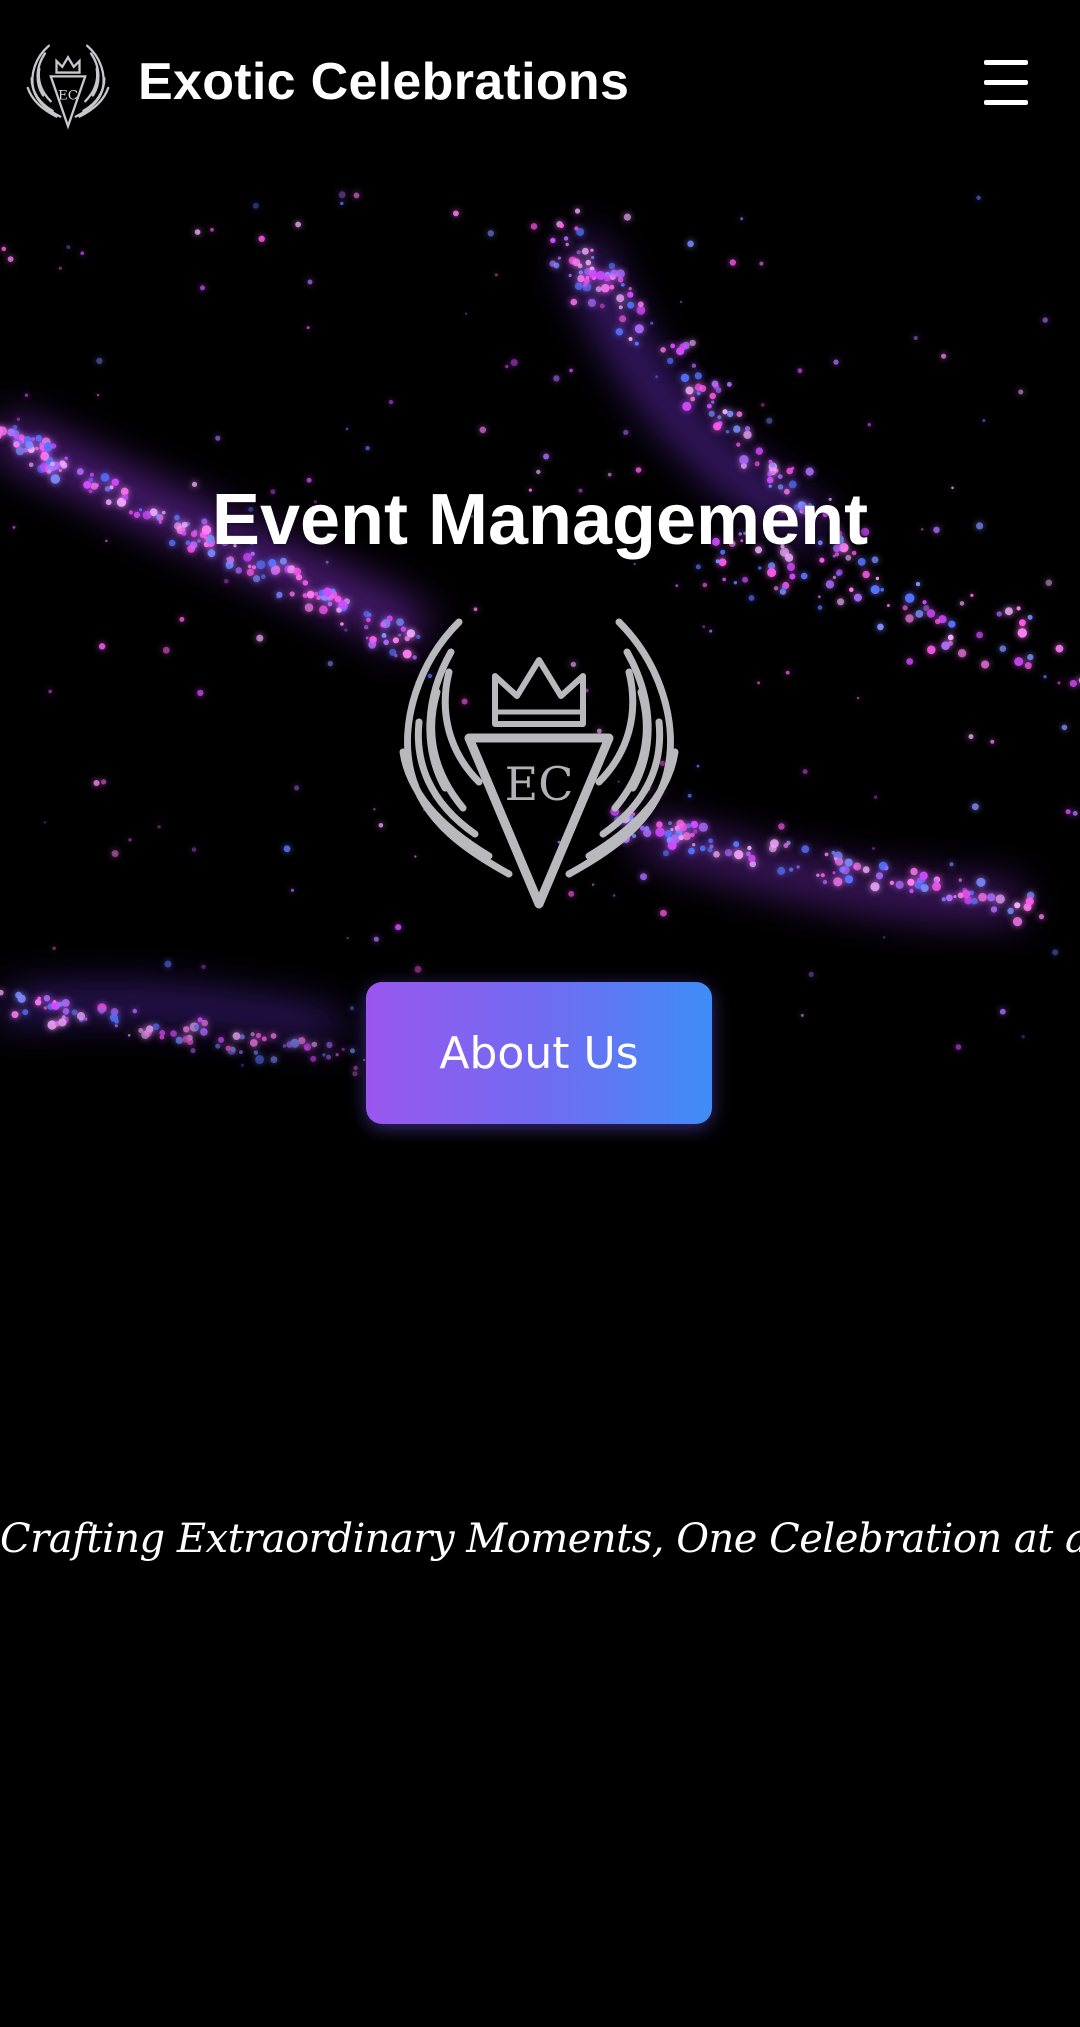 The width and height of the screenshot is (1080, 2027). Describe the element at coordinates (1006, 102) in the screenshot. I see `menu-bar-bottom` at that location.